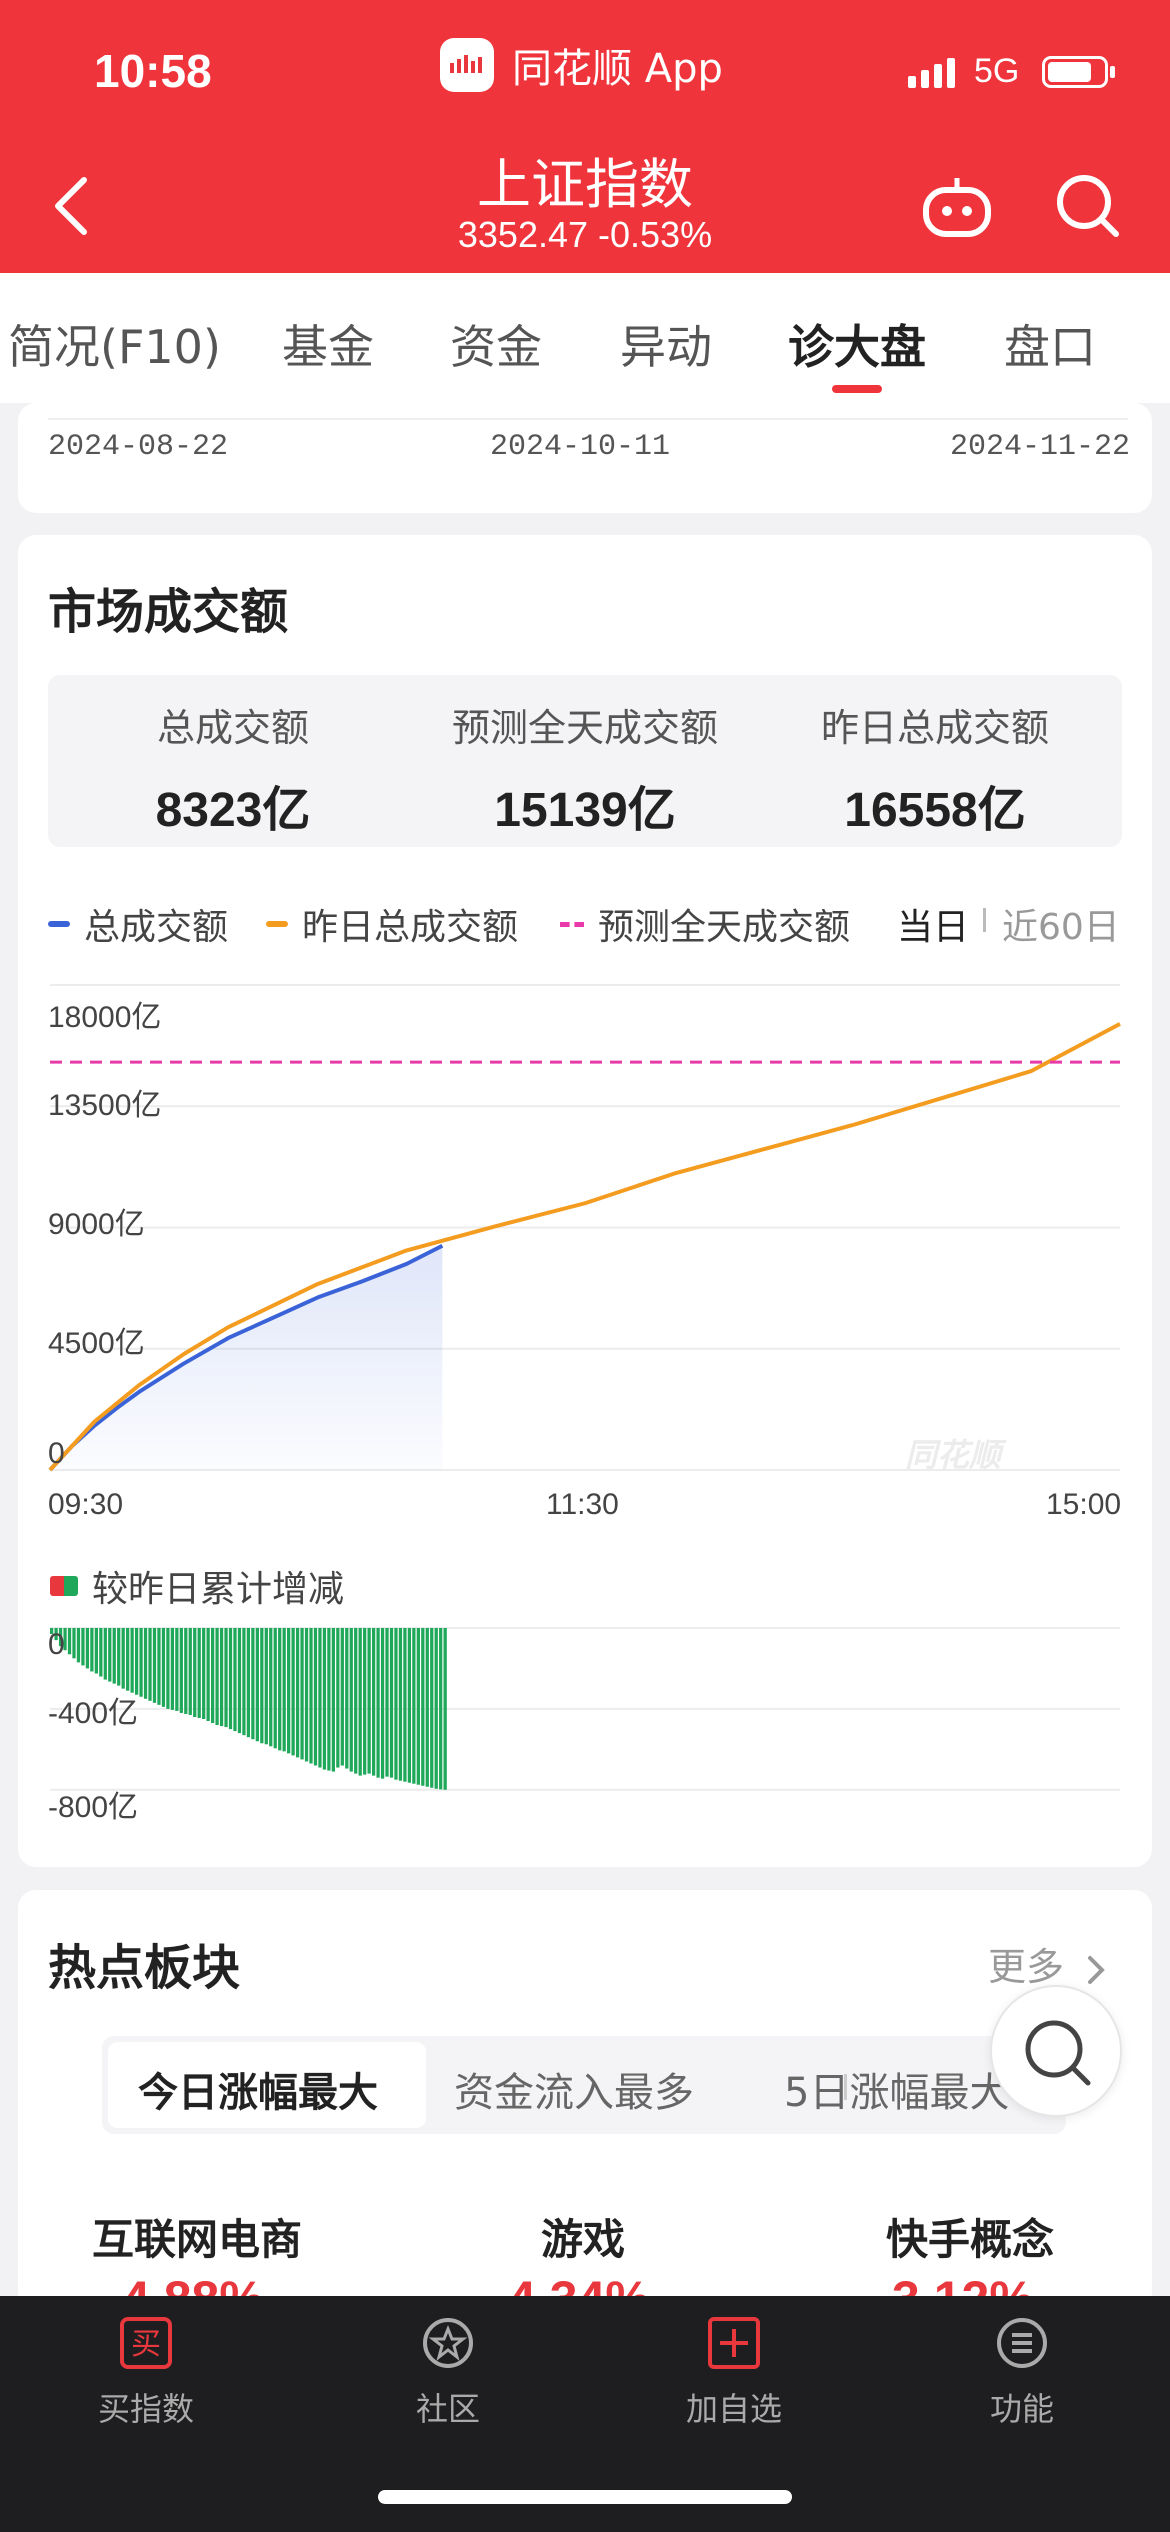 The width and height of the screenshot is (1170, 2532). I want to click on tab-market-diagnosis: 诊大盘, so click(857, 344).